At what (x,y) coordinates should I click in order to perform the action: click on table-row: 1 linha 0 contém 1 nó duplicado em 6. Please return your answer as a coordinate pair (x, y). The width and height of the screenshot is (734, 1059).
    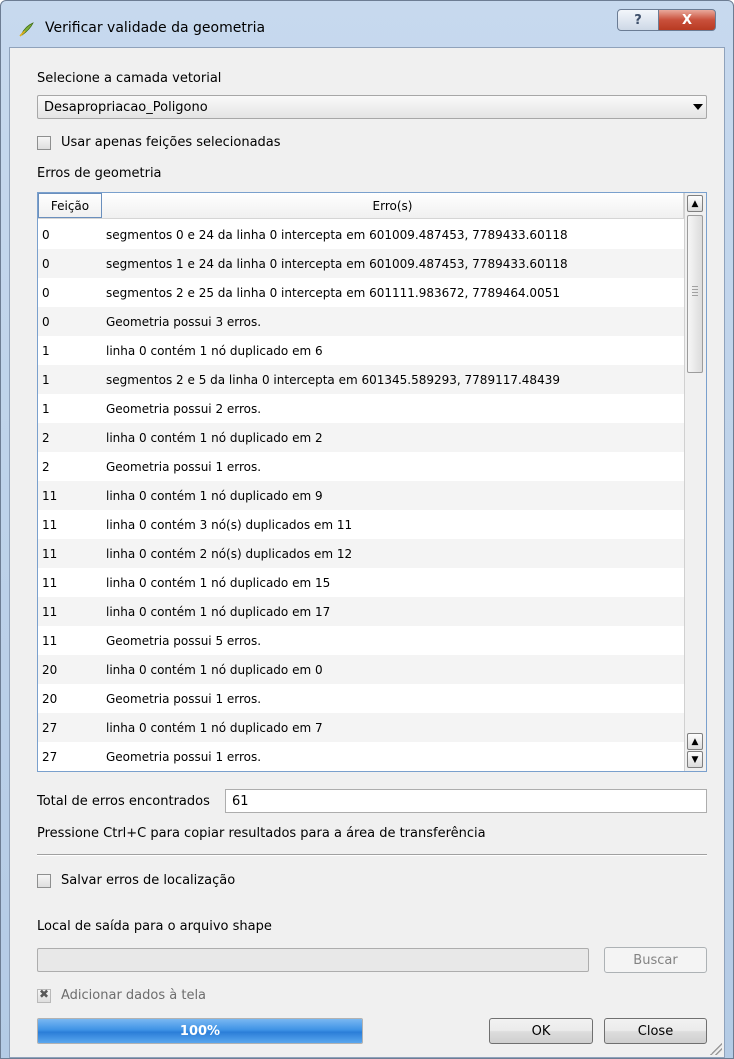
    Looking at the image, I should click on (361, 350).